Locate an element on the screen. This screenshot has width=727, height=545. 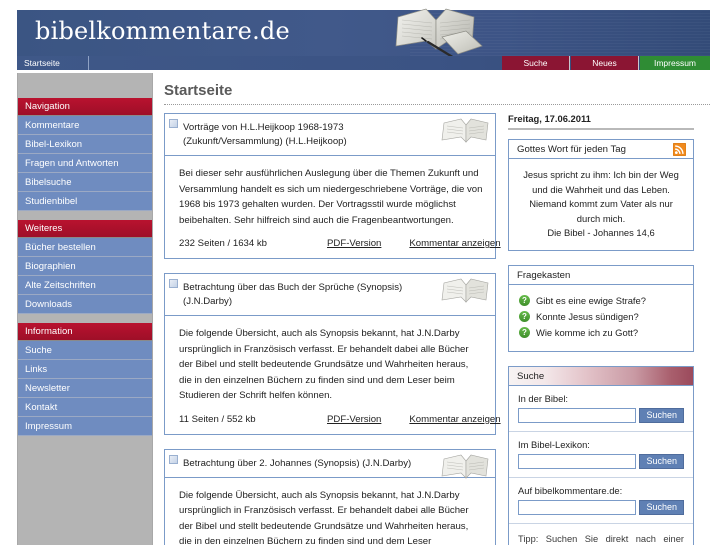
search-label-lexikon: Im Bibel-Lexikon: is located at coordinates (554, 444).